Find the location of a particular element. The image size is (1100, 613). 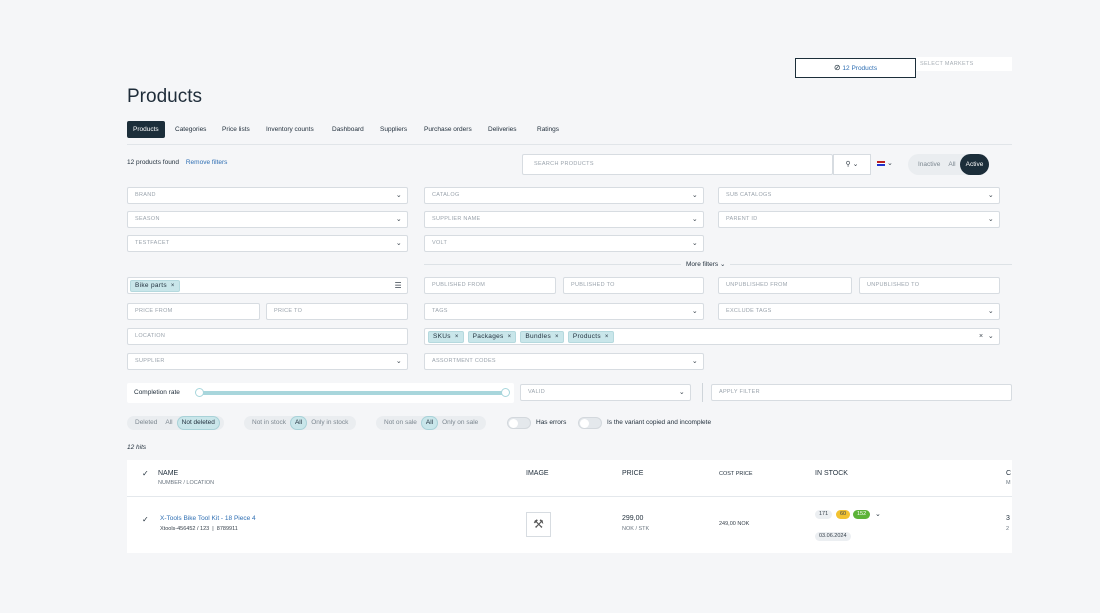

sale-not-on-sale: Not on sale is located at coordinates (400, 423).